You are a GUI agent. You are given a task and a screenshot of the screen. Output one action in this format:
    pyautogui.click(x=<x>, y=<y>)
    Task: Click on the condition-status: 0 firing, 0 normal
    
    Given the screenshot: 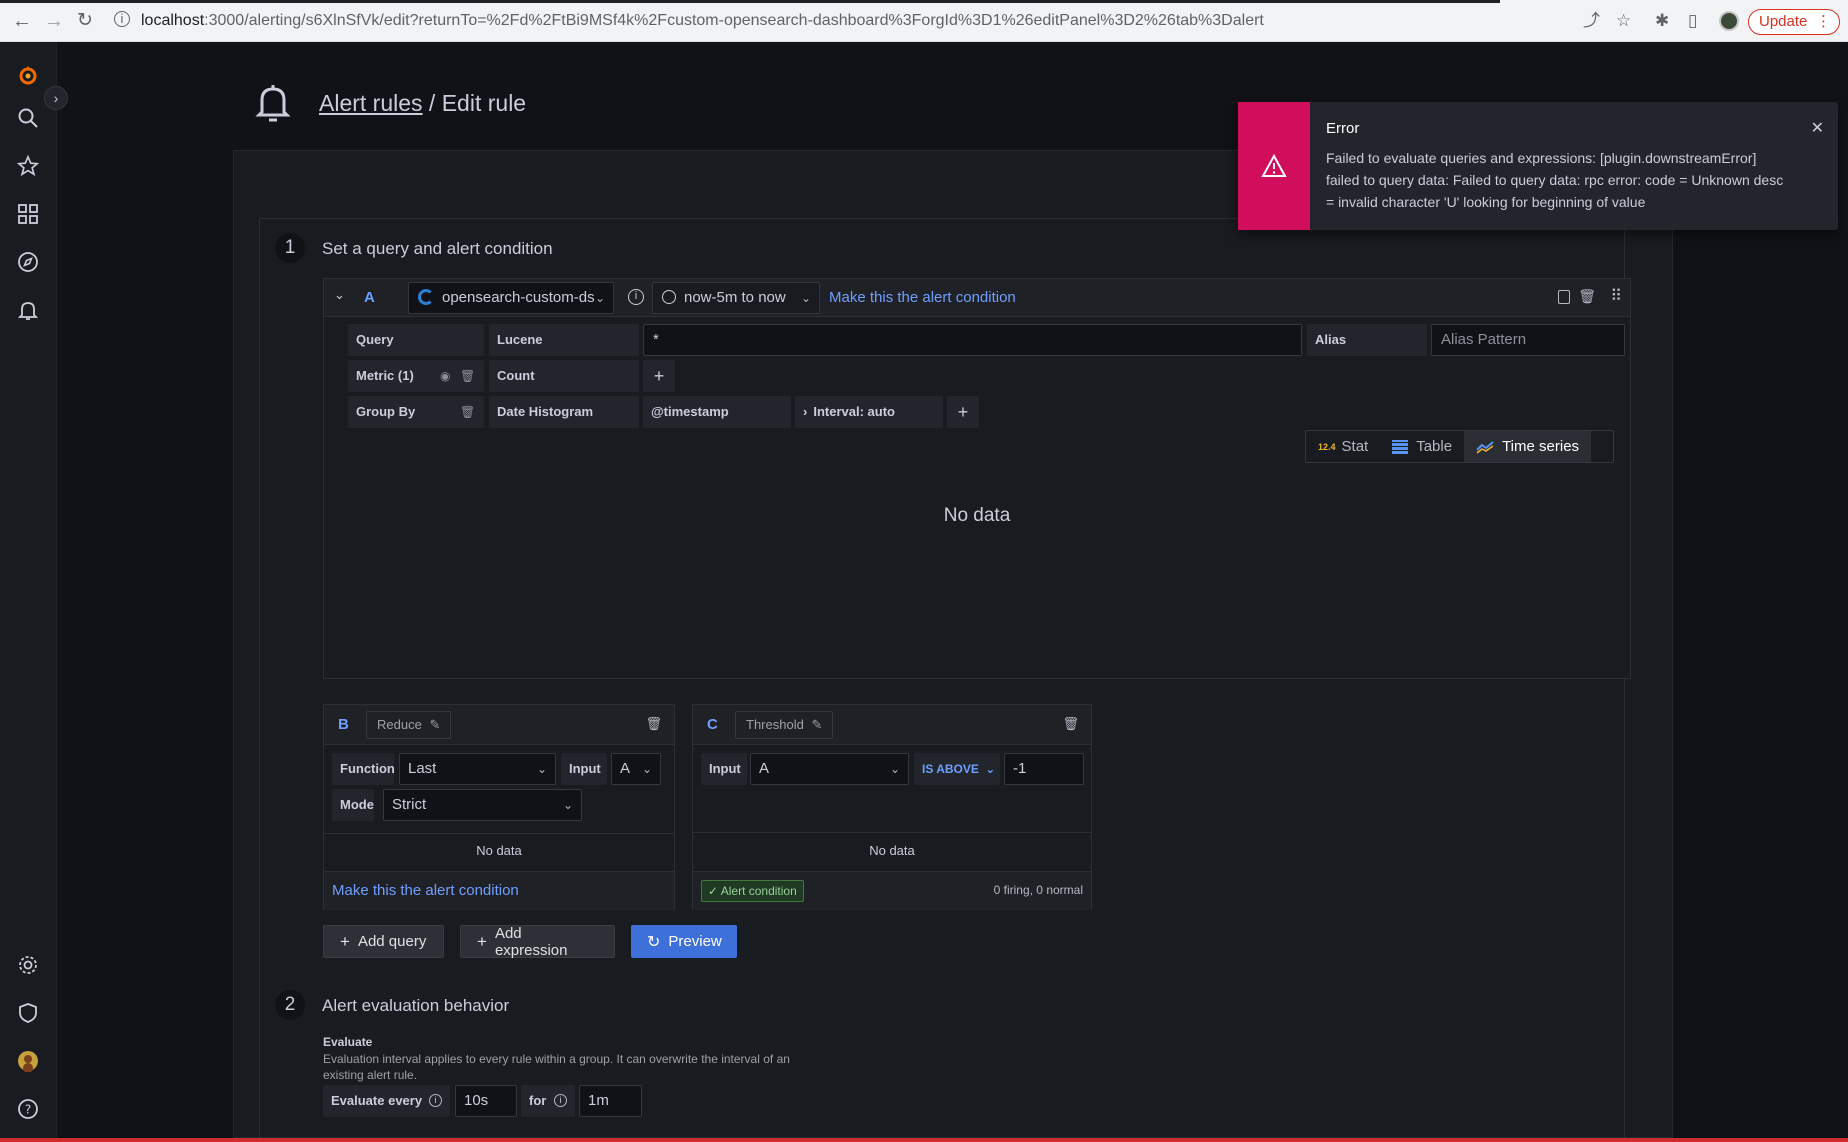 What is the action you would take?
    pyautogui.click(x=1038, y=890)
    